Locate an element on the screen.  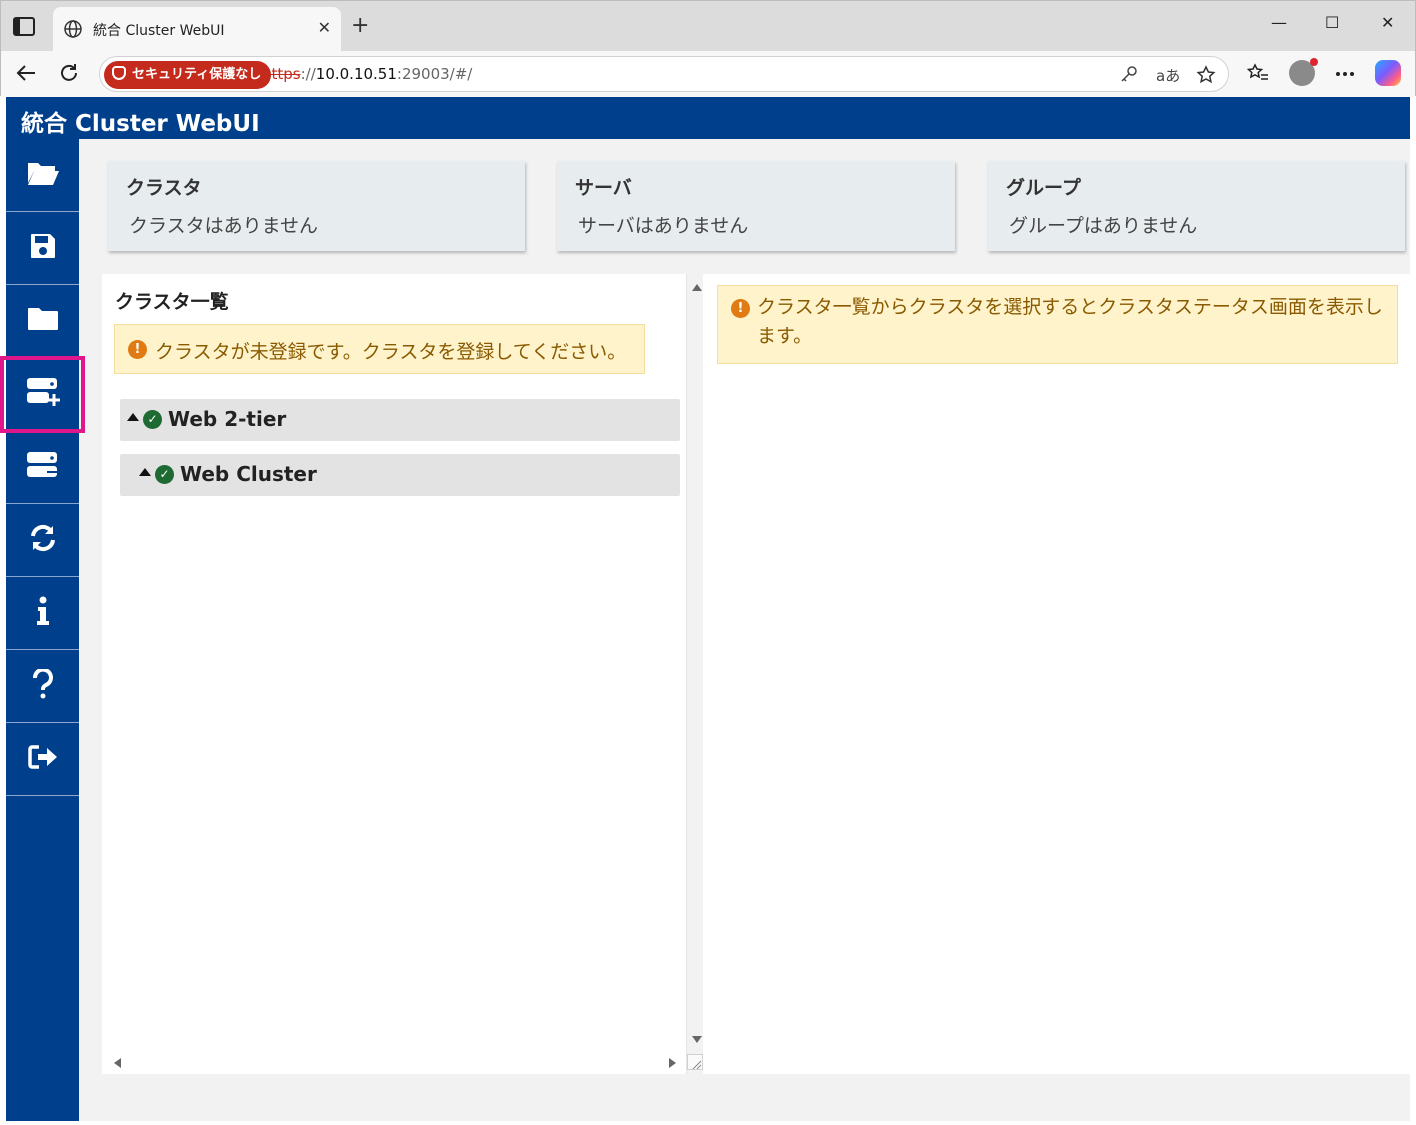
sidebar is located at coordinates (42, 630).